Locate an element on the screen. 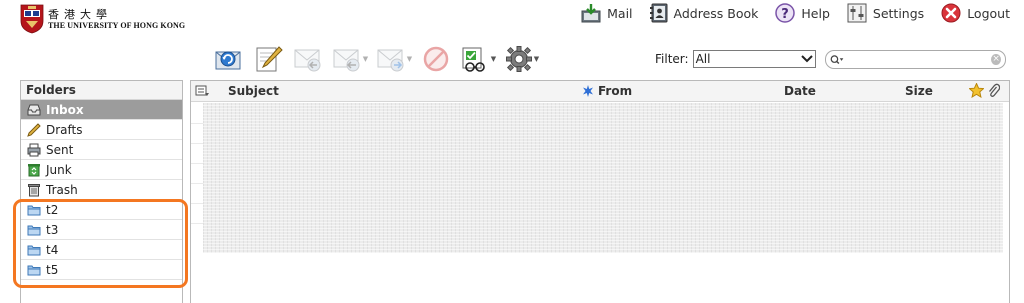 The width and height of the screenshot is (1024, 303). filter-select: All is located at coordinates (754, 59).